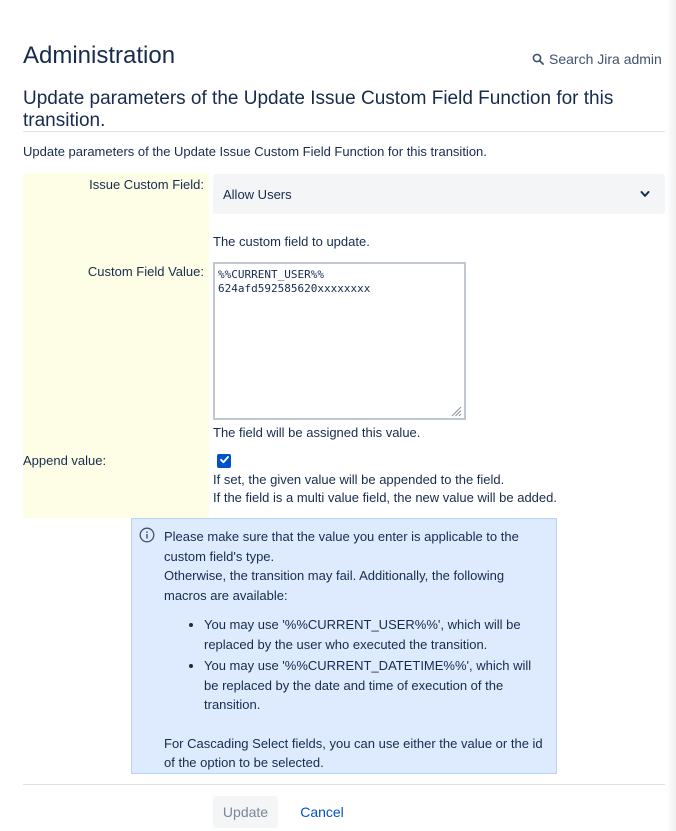 The width and height of the screenshot is (676, 831). What do you see at coordinates (291, 241) in the screenshot?
I see `custom-field-help: The custom field to update.` at bounding box center [291, 241].